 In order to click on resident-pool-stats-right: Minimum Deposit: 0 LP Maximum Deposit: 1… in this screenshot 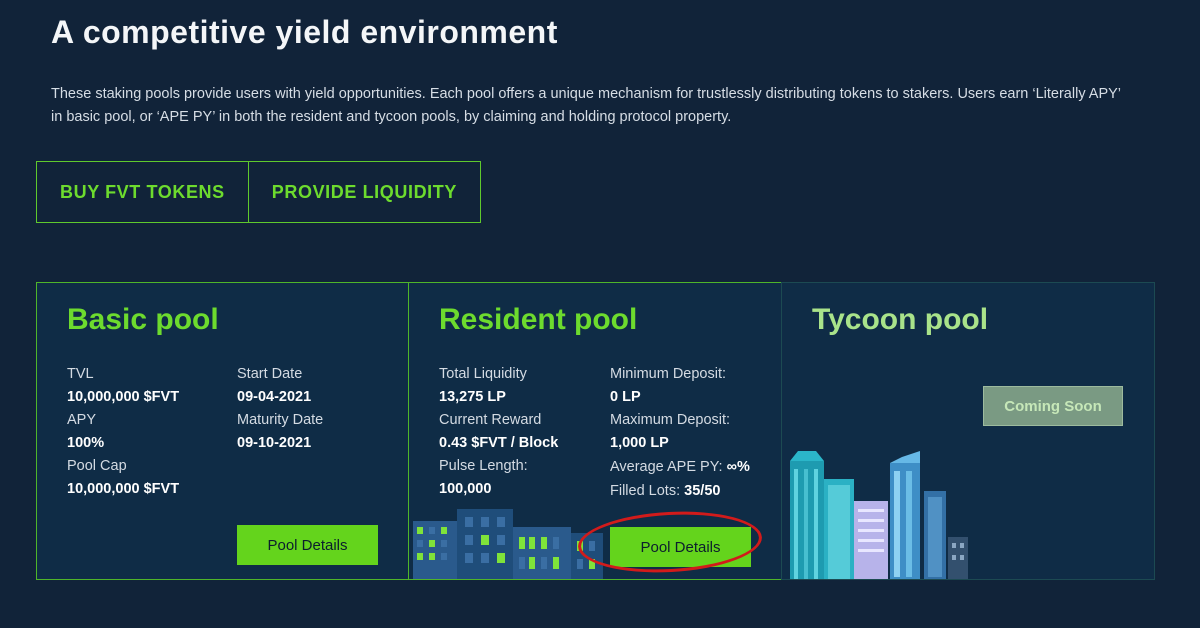, I will do `click(680, 433)`.